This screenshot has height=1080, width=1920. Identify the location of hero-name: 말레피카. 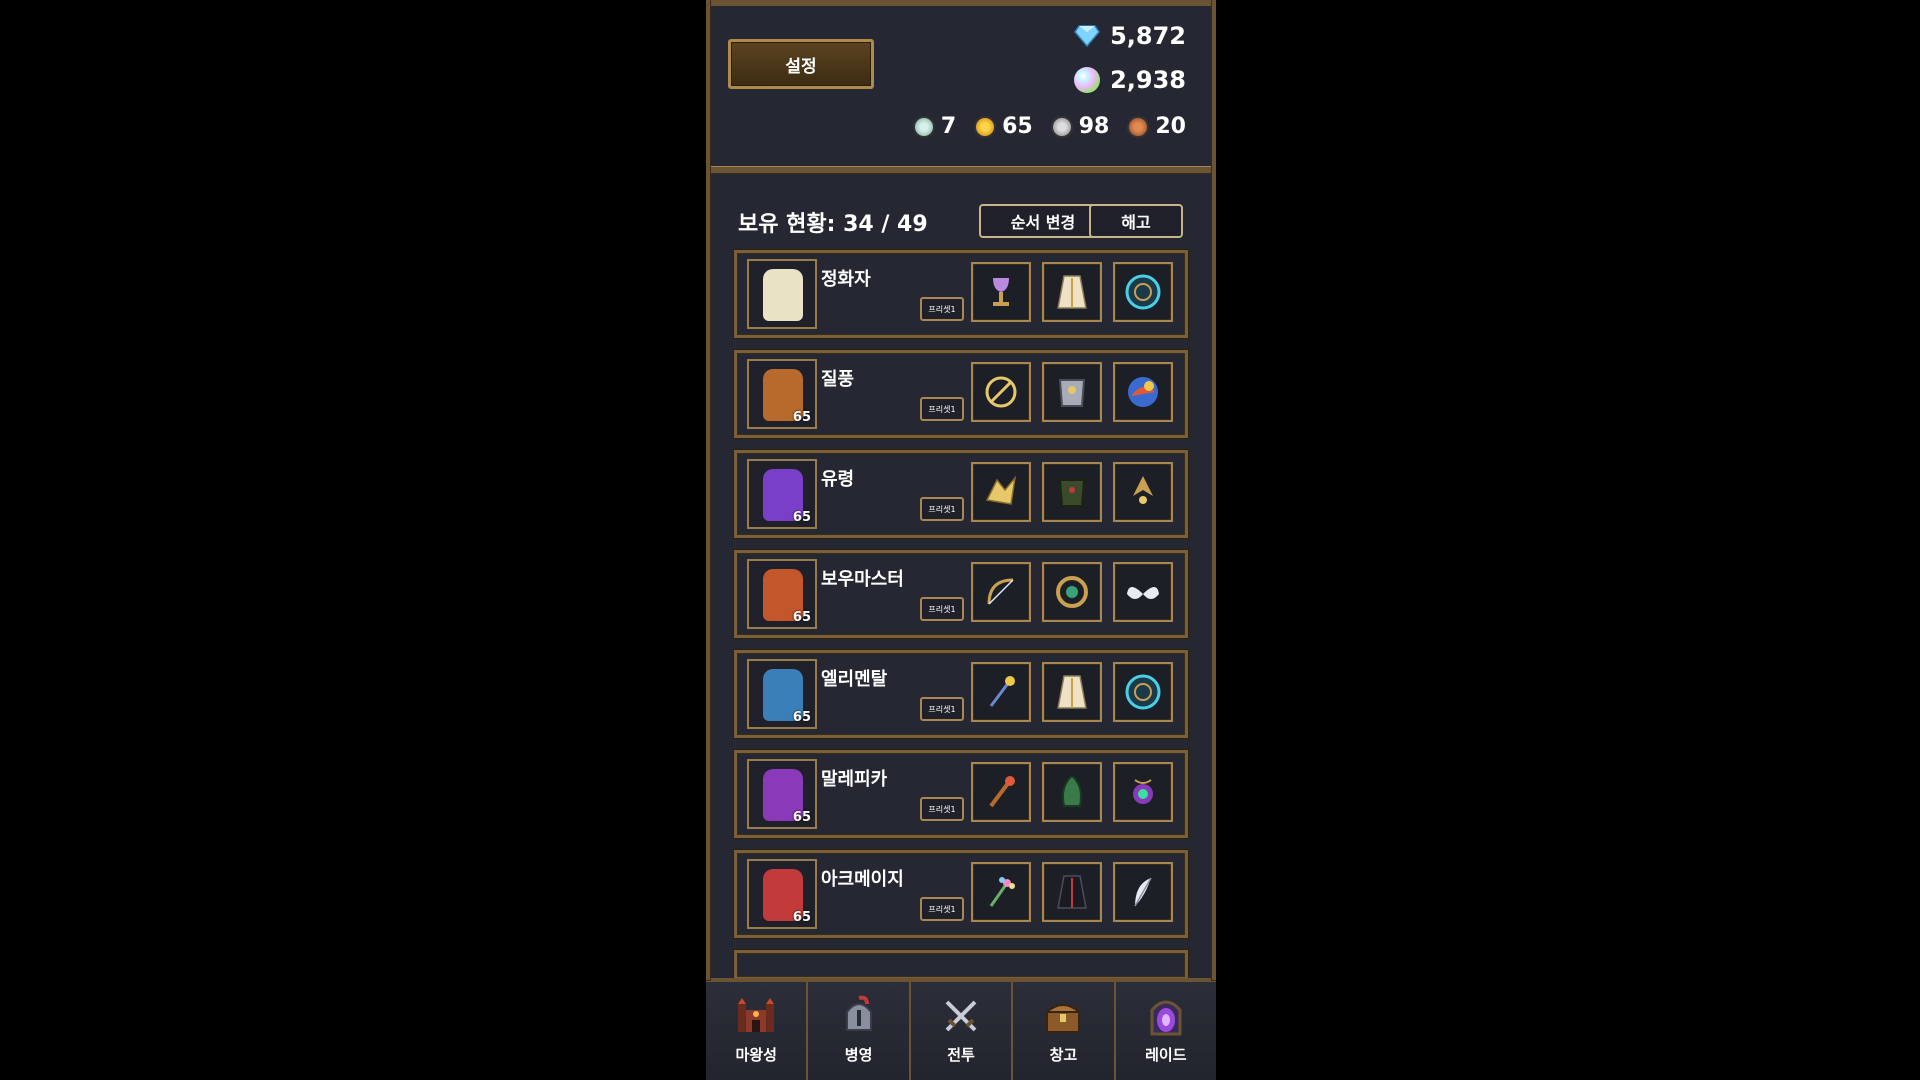
(854, 779).